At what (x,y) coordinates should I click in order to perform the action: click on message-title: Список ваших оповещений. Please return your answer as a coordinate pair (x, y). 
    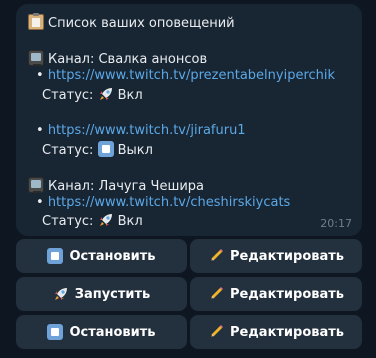
    Looking at the image, I should click on (141, 23).